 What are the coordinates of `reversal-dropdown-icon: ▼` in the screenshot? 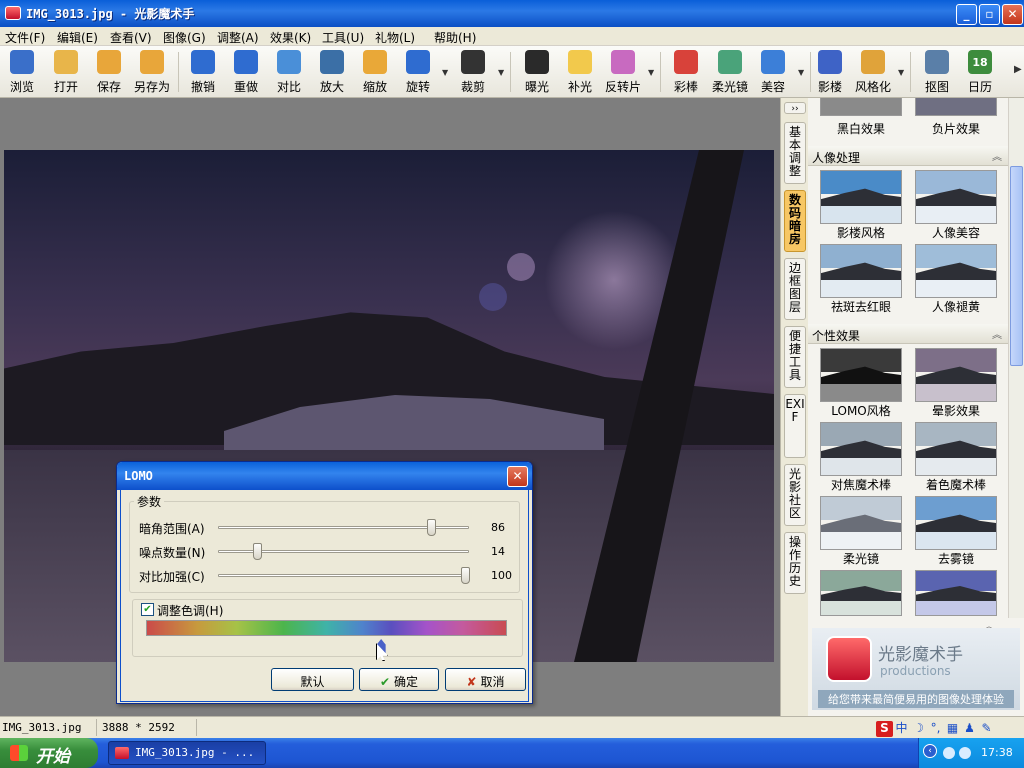 It's located at (651, 72).